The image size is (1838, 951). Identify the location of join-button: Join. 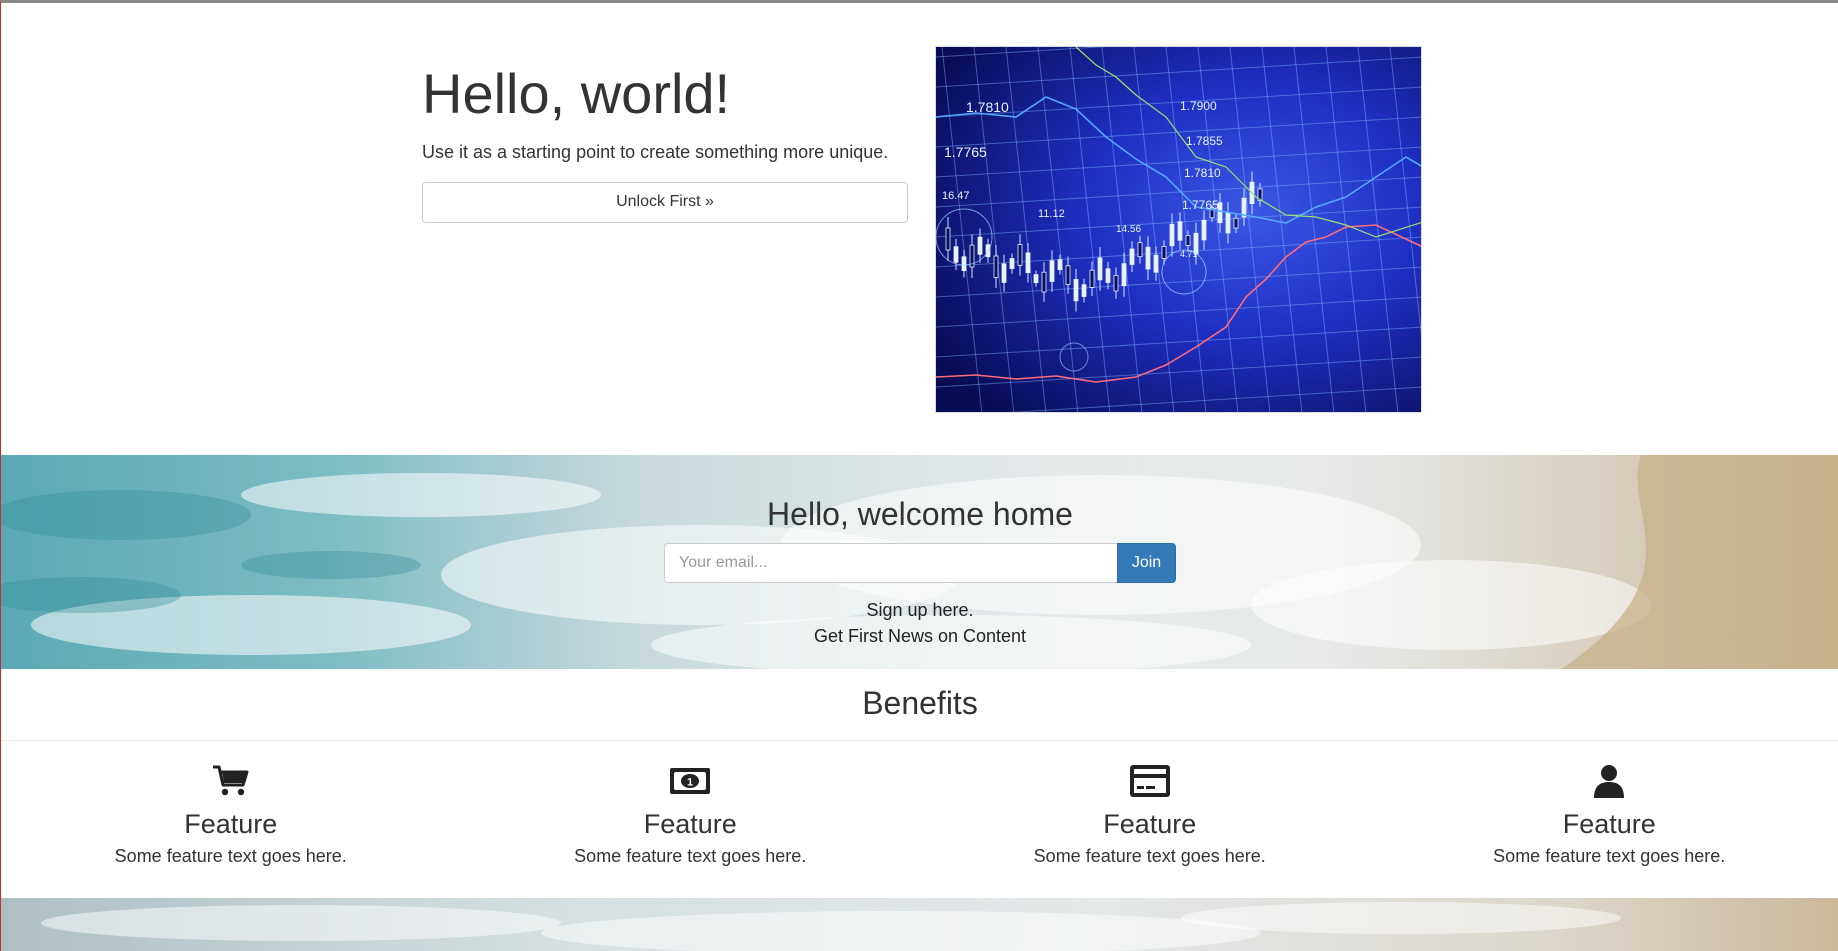
(1146, 563).